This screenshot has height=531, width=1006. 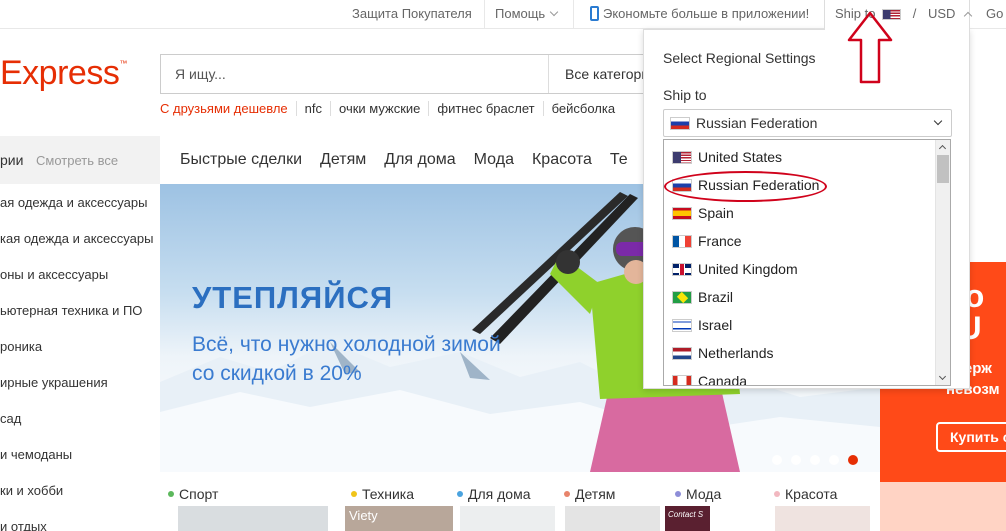 What do you see at coordinates (354, 74) in the screenshot?
I see `search-input` at bounding box center [354, 74].